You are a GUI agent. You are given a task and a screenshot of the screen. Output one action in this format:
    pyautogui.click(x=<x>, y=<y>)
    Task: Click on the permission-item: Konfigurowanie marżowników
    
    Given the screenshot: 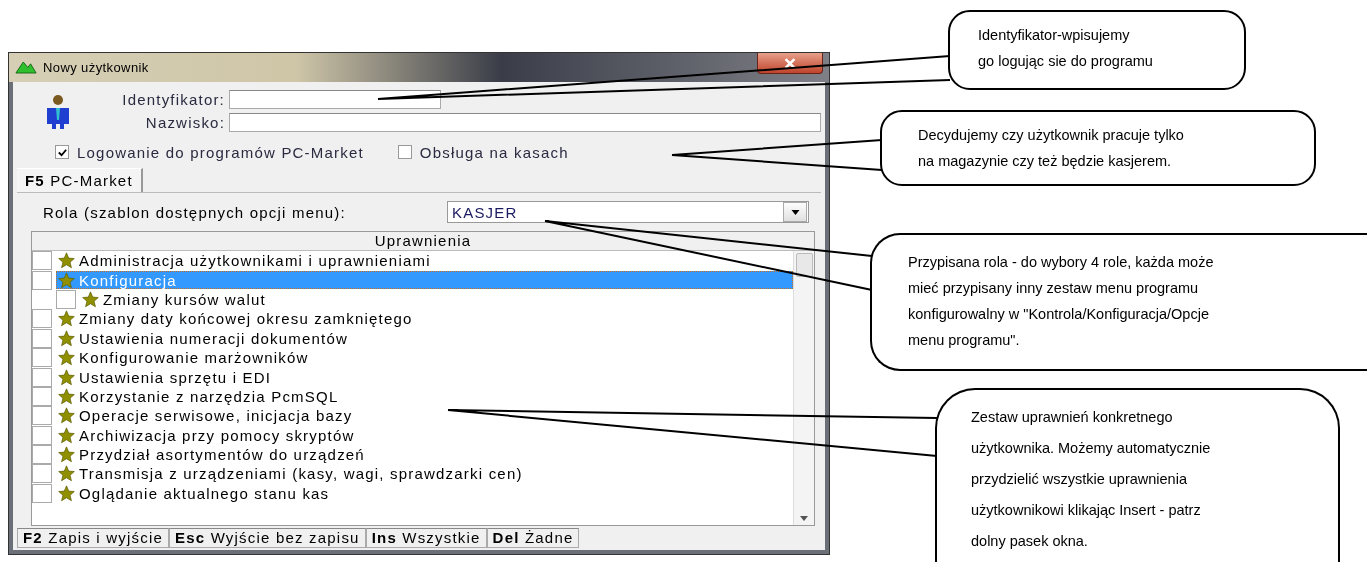 What is the action you would take?
    pyautogui.click(x=424, y=357)
    